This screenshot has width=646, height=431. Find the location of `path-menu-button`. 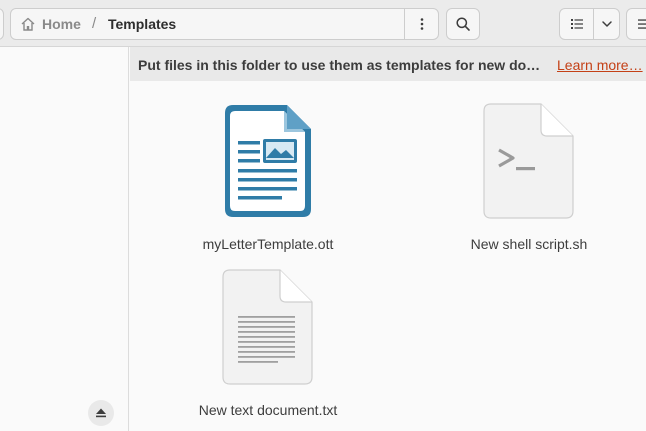

path-menu-button is located at coordinates (421, 24).